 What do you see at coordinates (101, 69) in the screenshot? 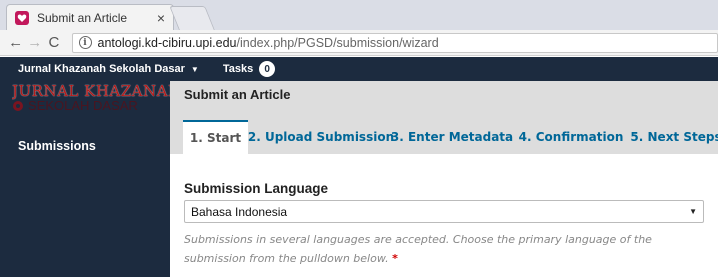
I see `journal-switcher: Jurnal Khazanah Sekolah Dasar` at bounding box center [101, 69].